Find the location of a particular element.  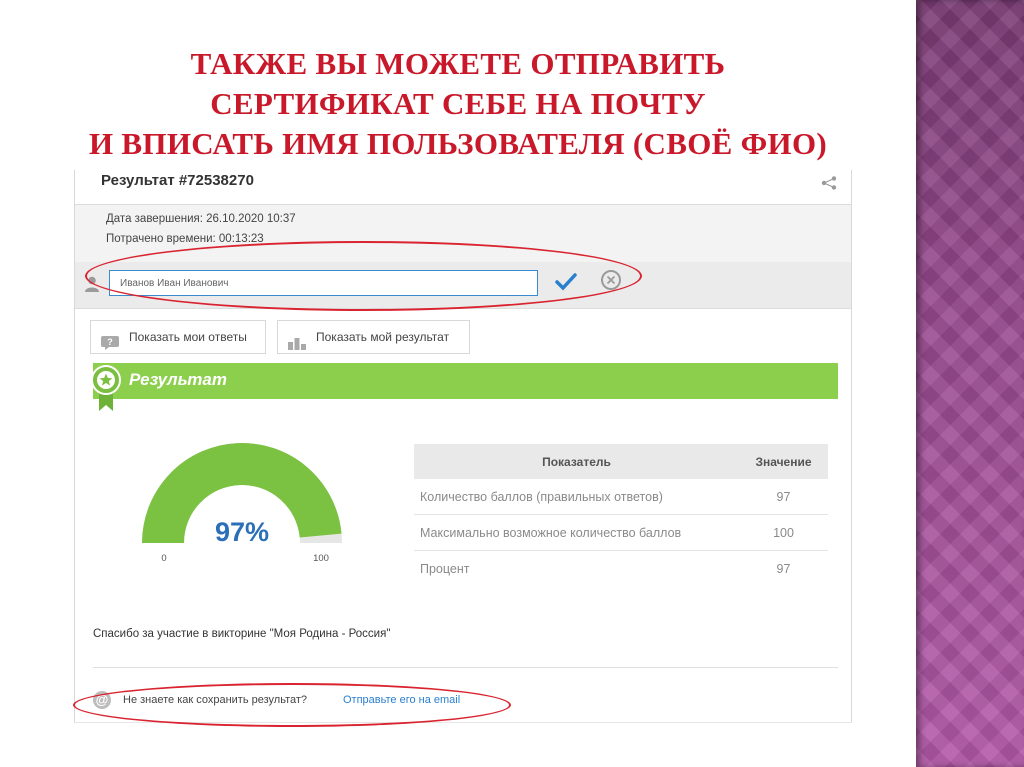

award-badge-icon is located at coordinates (106, 388).